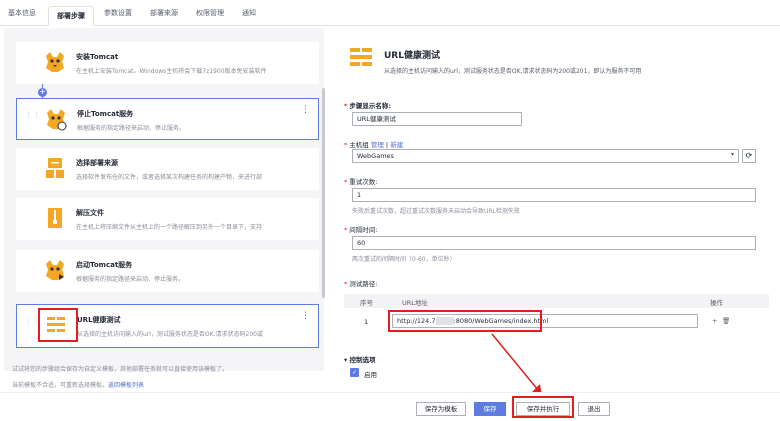  I want to click on tab-bar: 基本信息 部署步骤 参数设置 部署来源 权限管理 通知, so click(390, 13).